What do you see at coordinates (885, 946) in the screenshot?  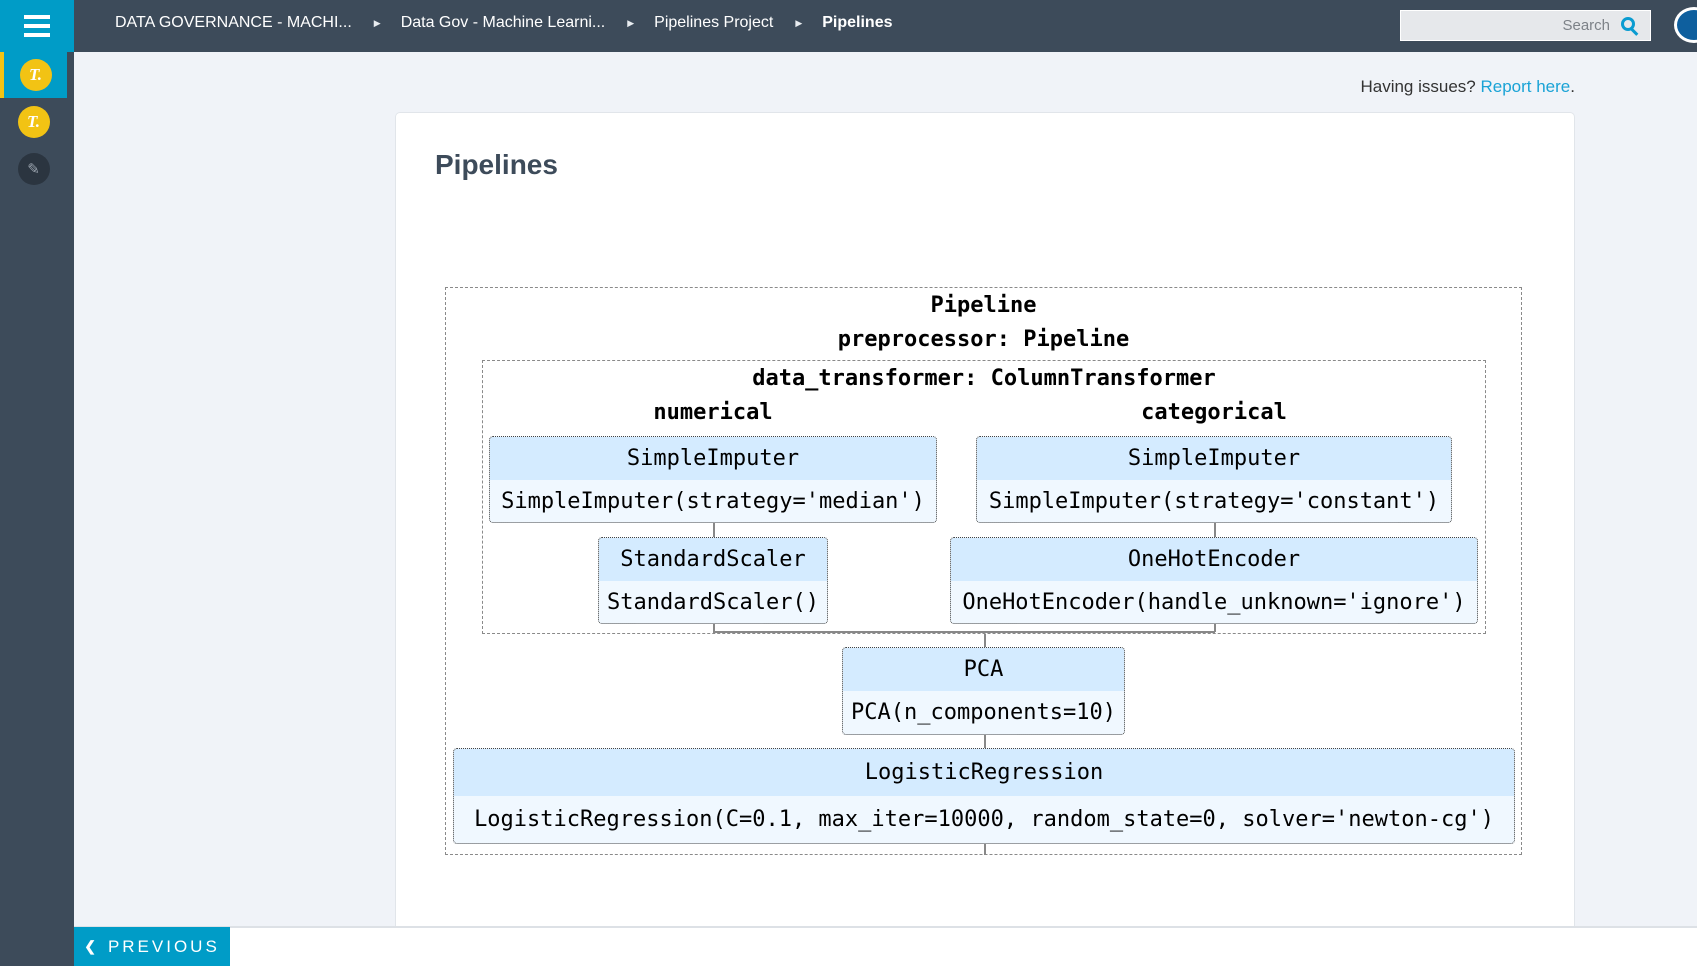 I see `footer-bar` at bounding box center [885, 946].